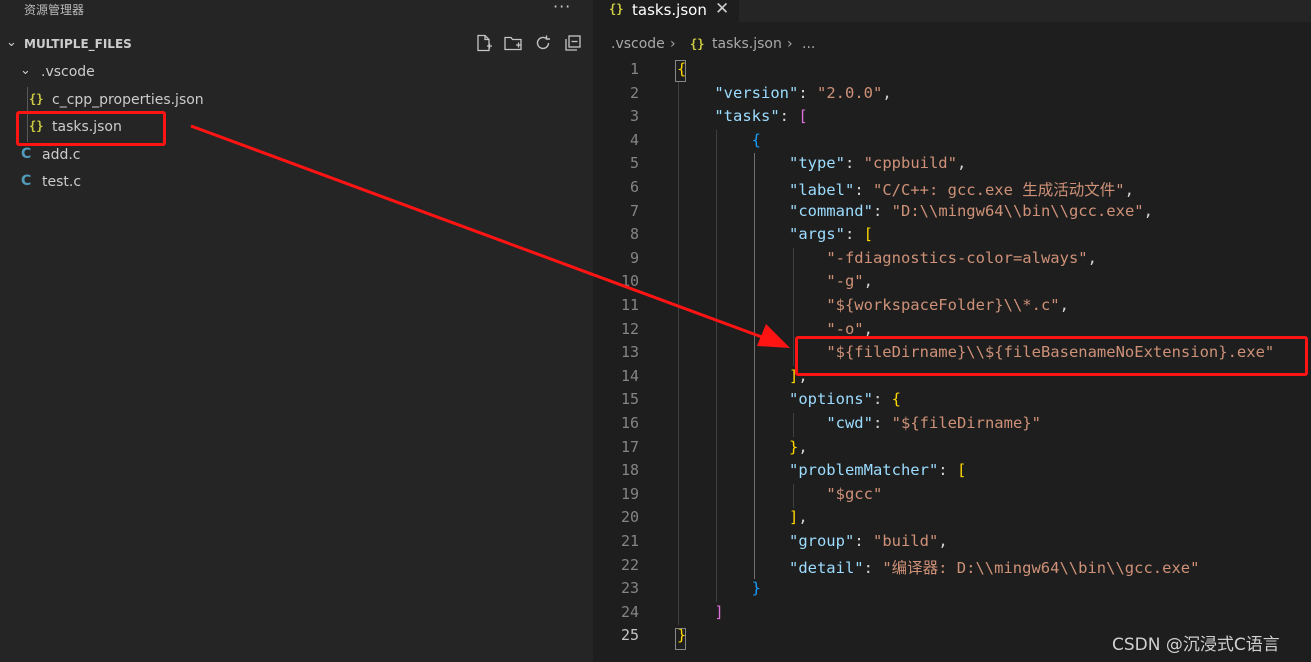 This screenshot has width=1311, height=662. I want to click on code-line: 2 "version": "2.0.0",, so click(952, 94).